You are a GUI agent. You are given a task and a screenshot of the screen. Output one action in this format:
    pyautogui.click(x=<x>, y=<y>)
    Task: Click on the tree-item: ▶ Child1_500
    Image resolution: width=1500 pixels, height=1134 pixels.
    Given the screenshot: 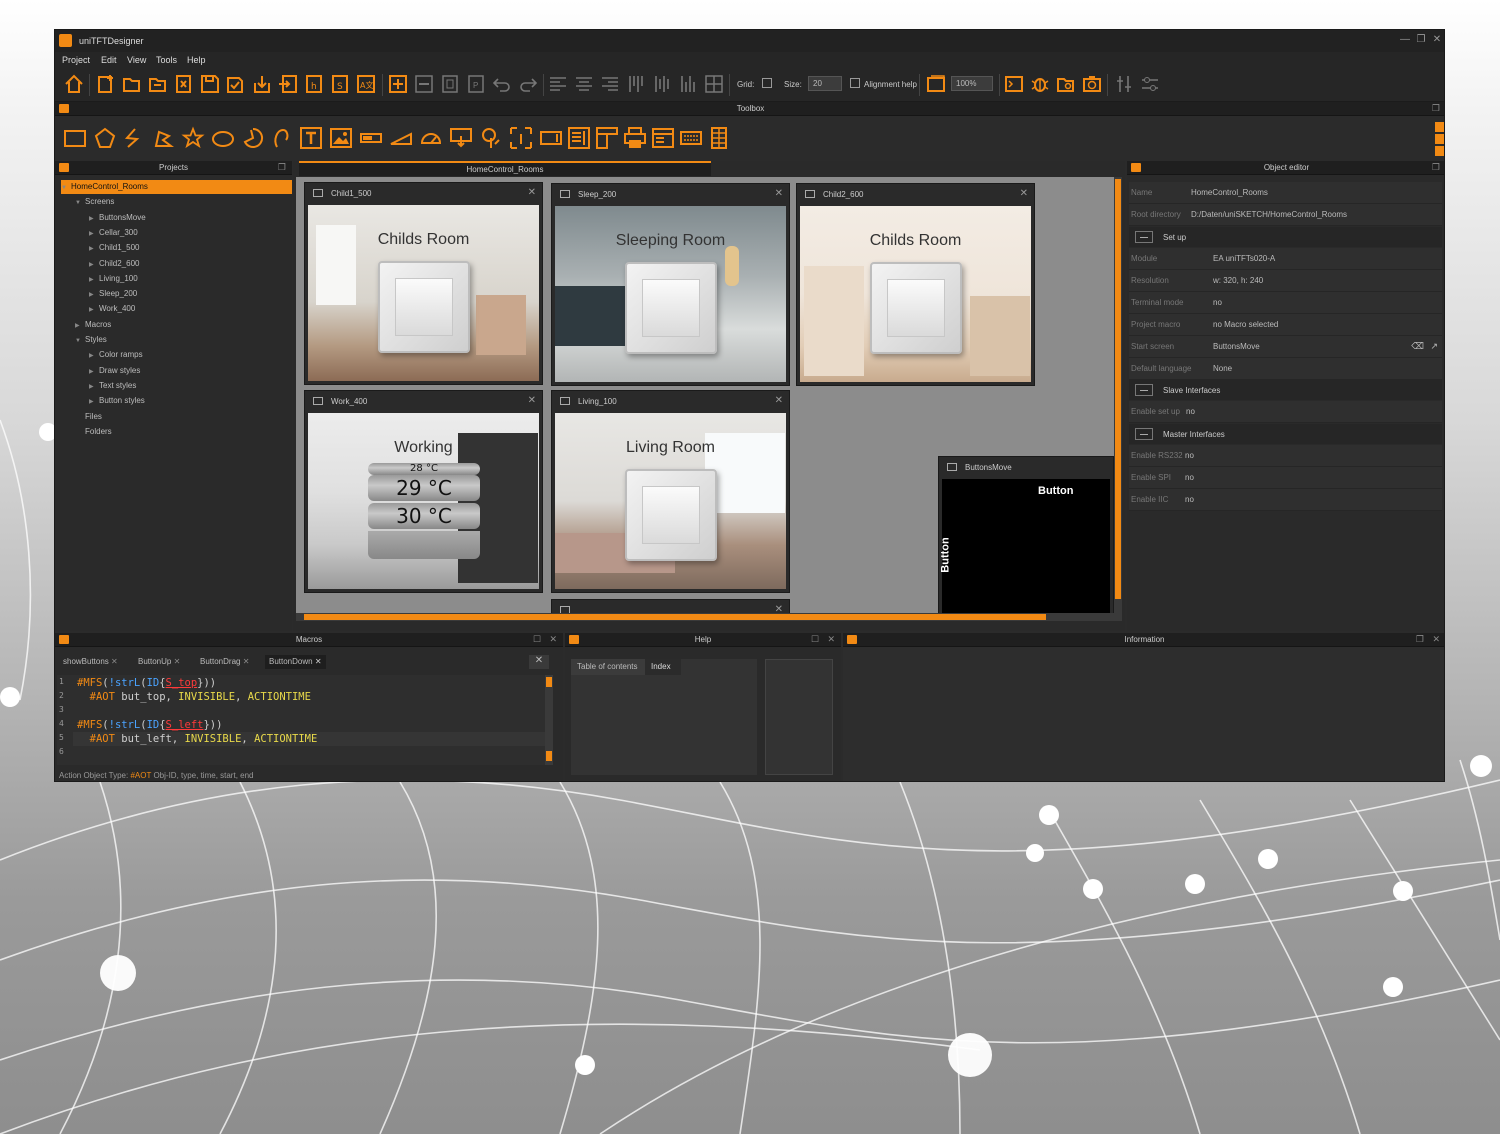 What is the action you would take?
    pyautogui.click(x=114, y=248)
    